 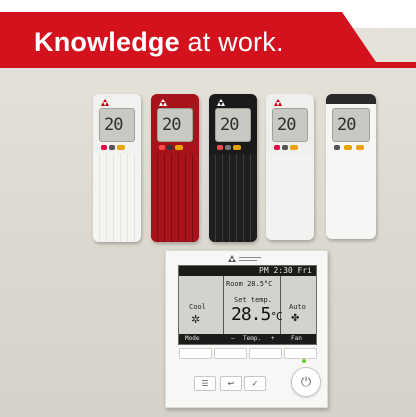 I want to click on remote-red: 20, so click(x=175, y=168).